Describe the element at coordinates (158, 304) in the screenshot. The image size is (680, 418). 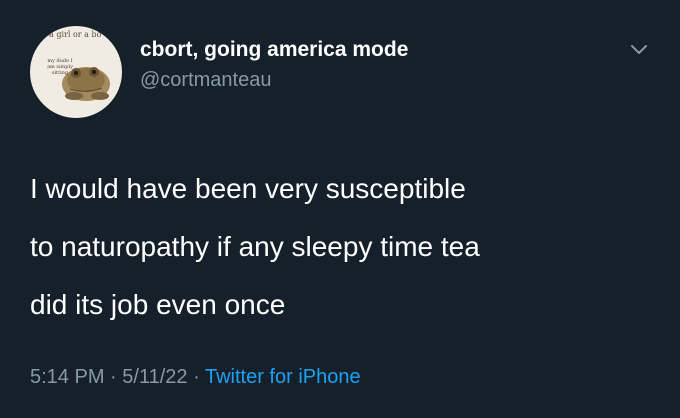
I see `tweet-text-line: did its job even once` at that location.